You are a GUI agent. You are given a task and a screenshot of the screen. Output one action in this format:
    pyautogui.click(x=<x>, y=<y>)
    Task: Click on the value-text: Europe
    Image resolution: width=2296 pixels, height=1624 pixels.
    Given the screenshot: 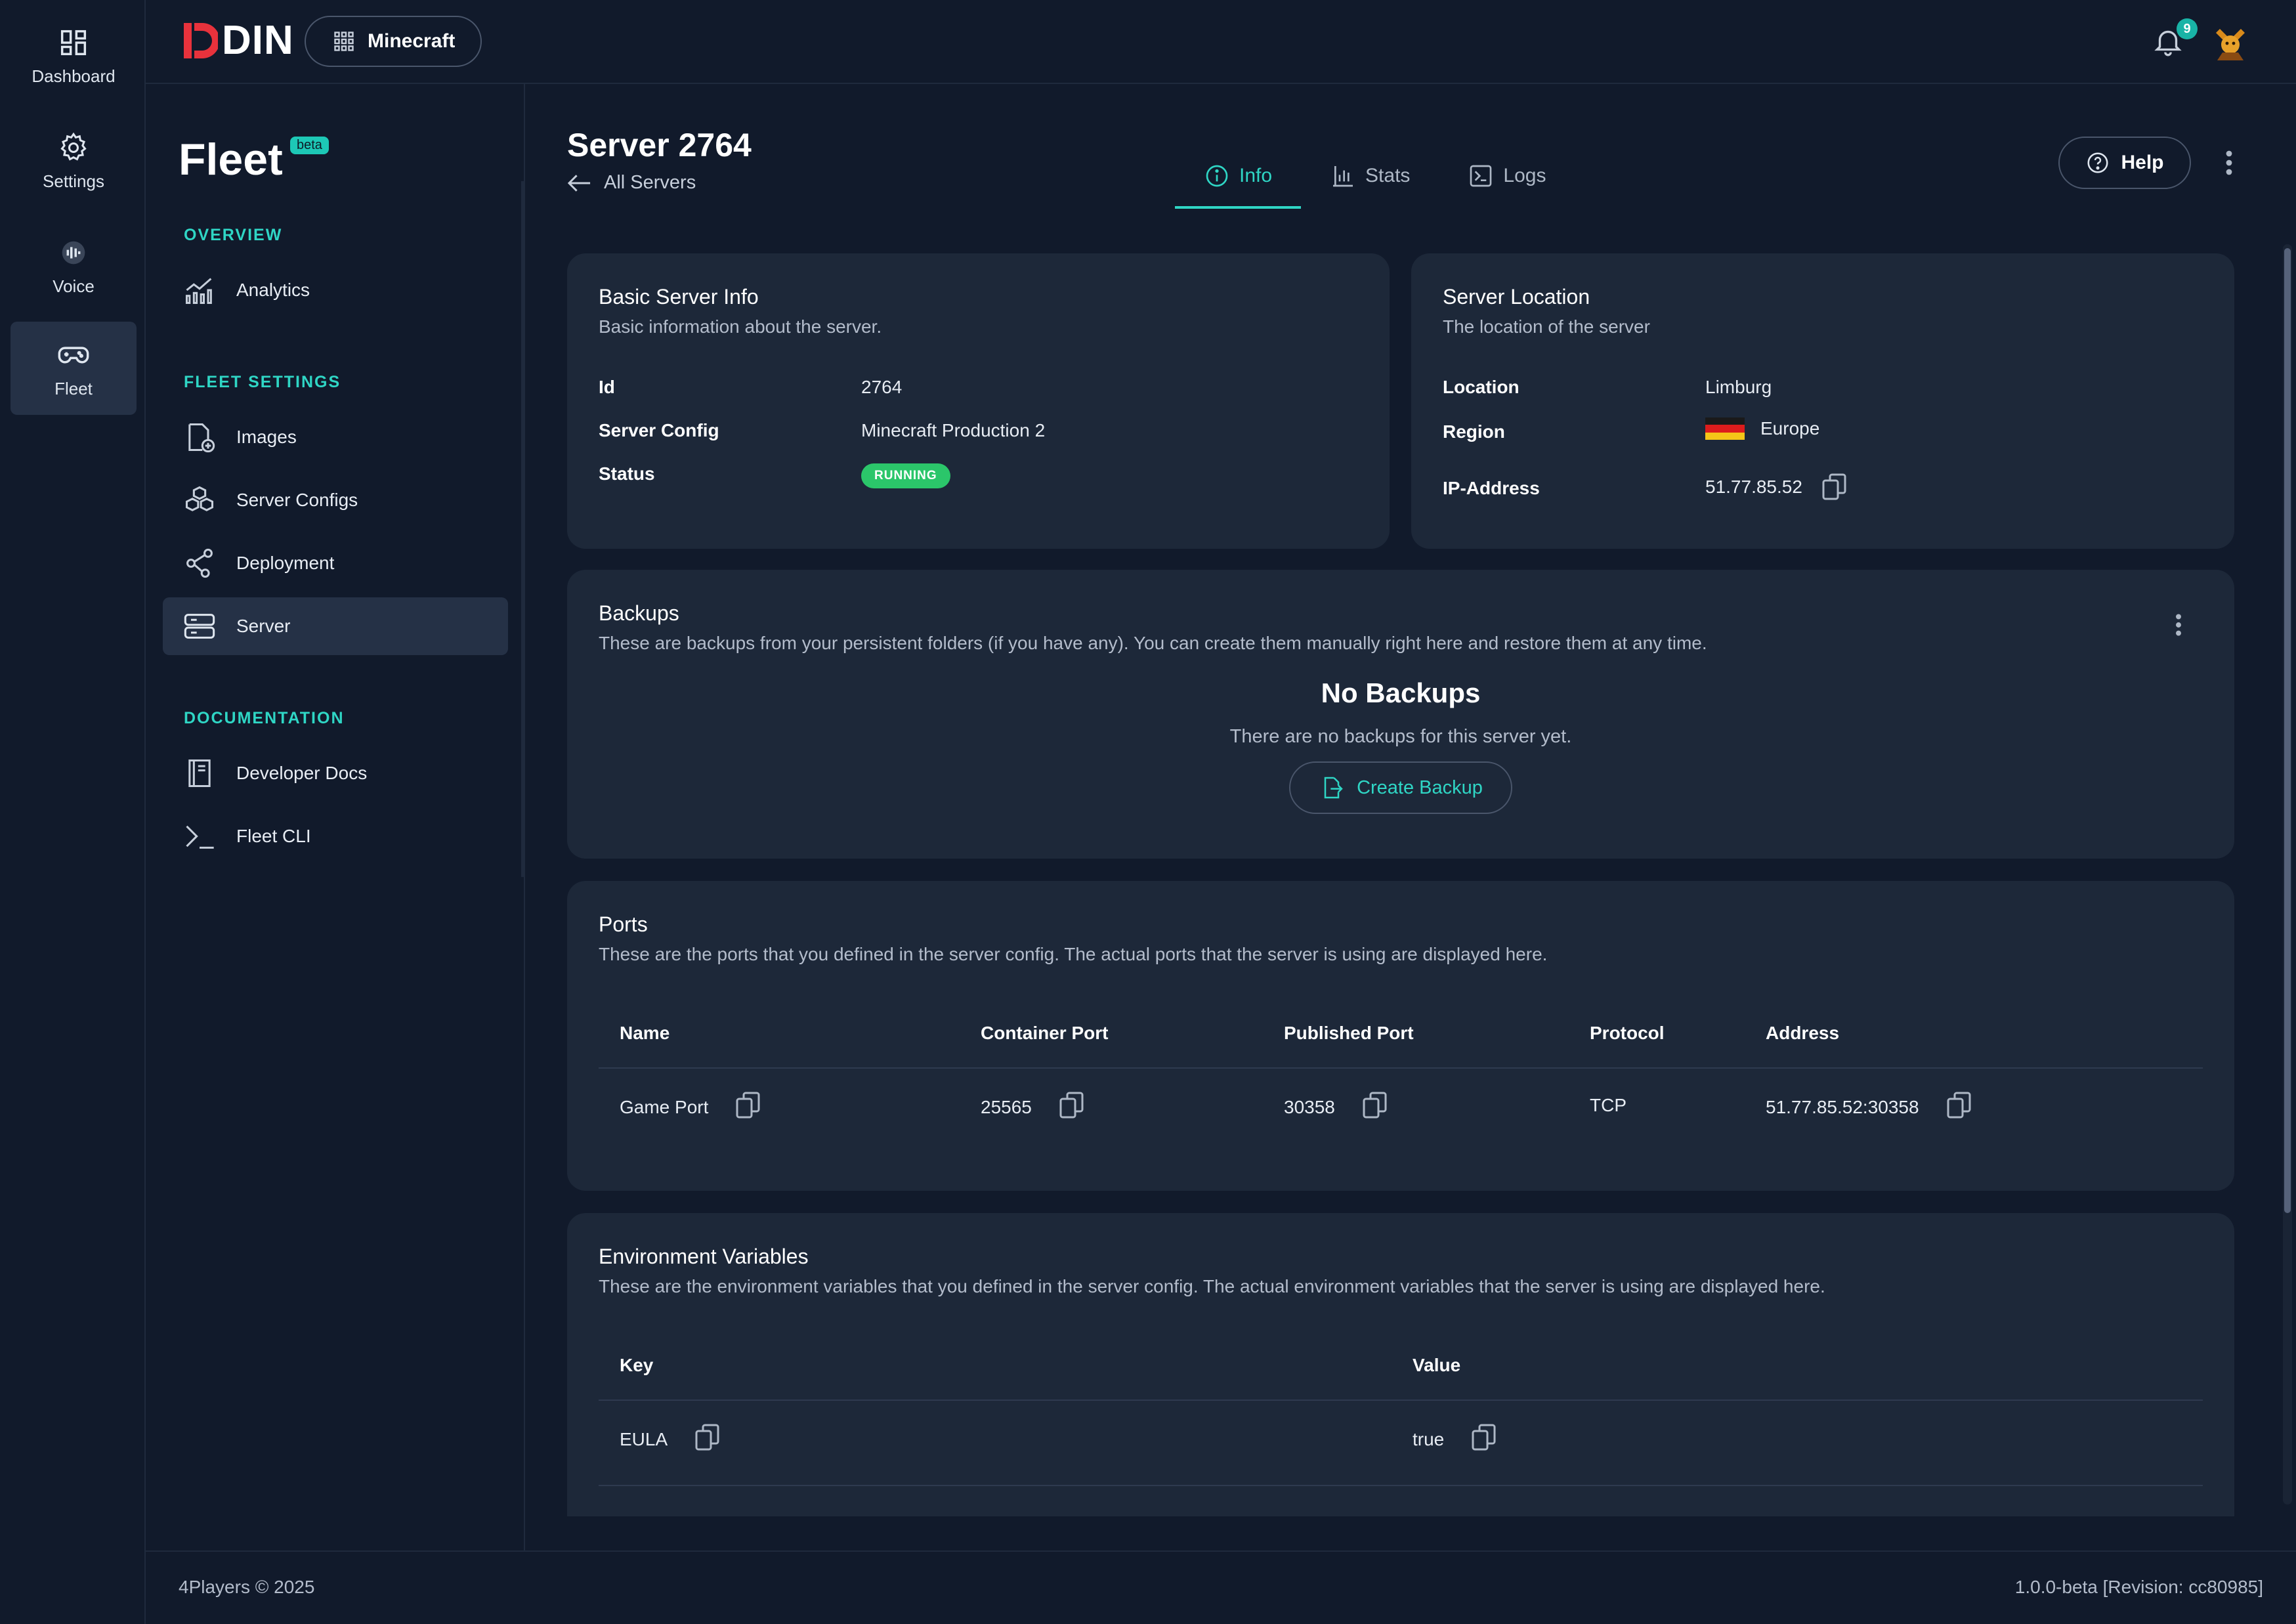 What is the action you would take?
    pyautogui.click(x=1790, y=428)
    